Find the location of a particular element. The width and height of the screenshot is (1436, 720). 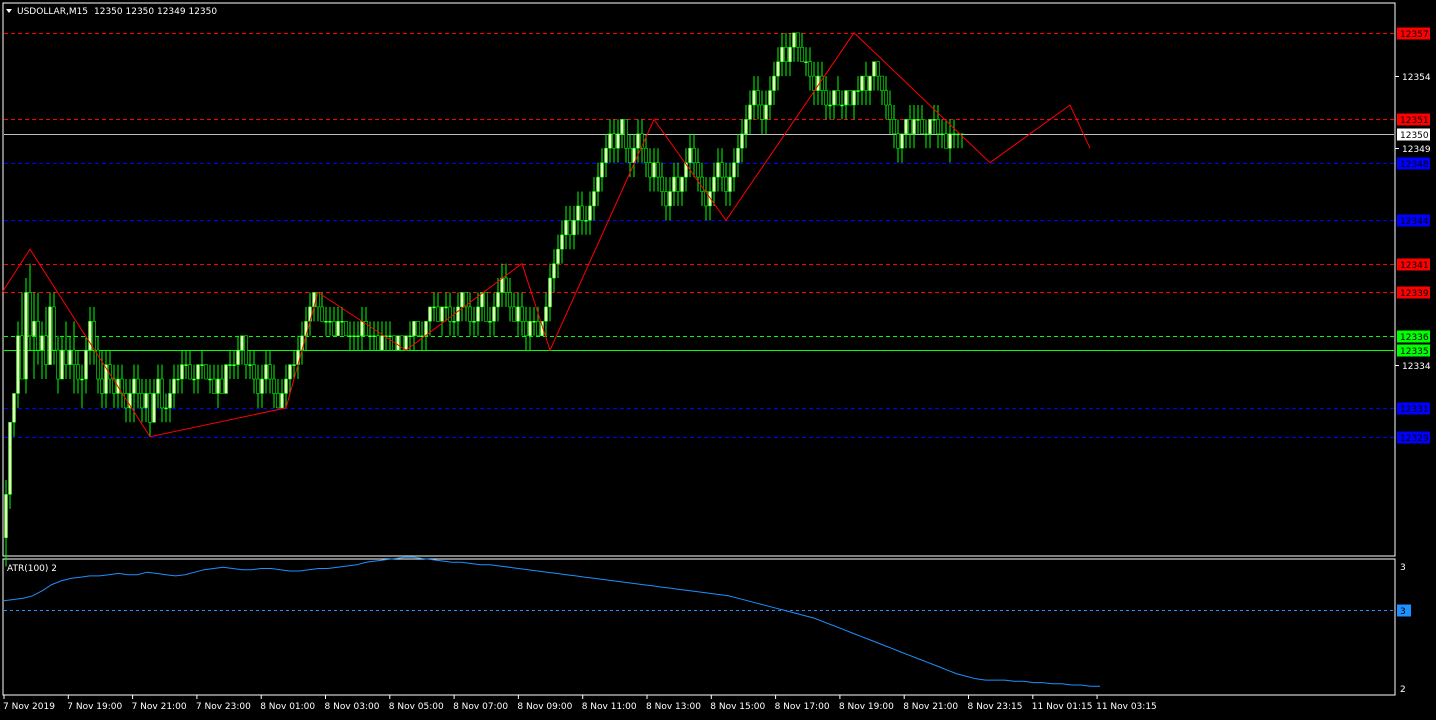

x-tick-label: 8 Nov 19:00 is located at coordinates (866, 707).